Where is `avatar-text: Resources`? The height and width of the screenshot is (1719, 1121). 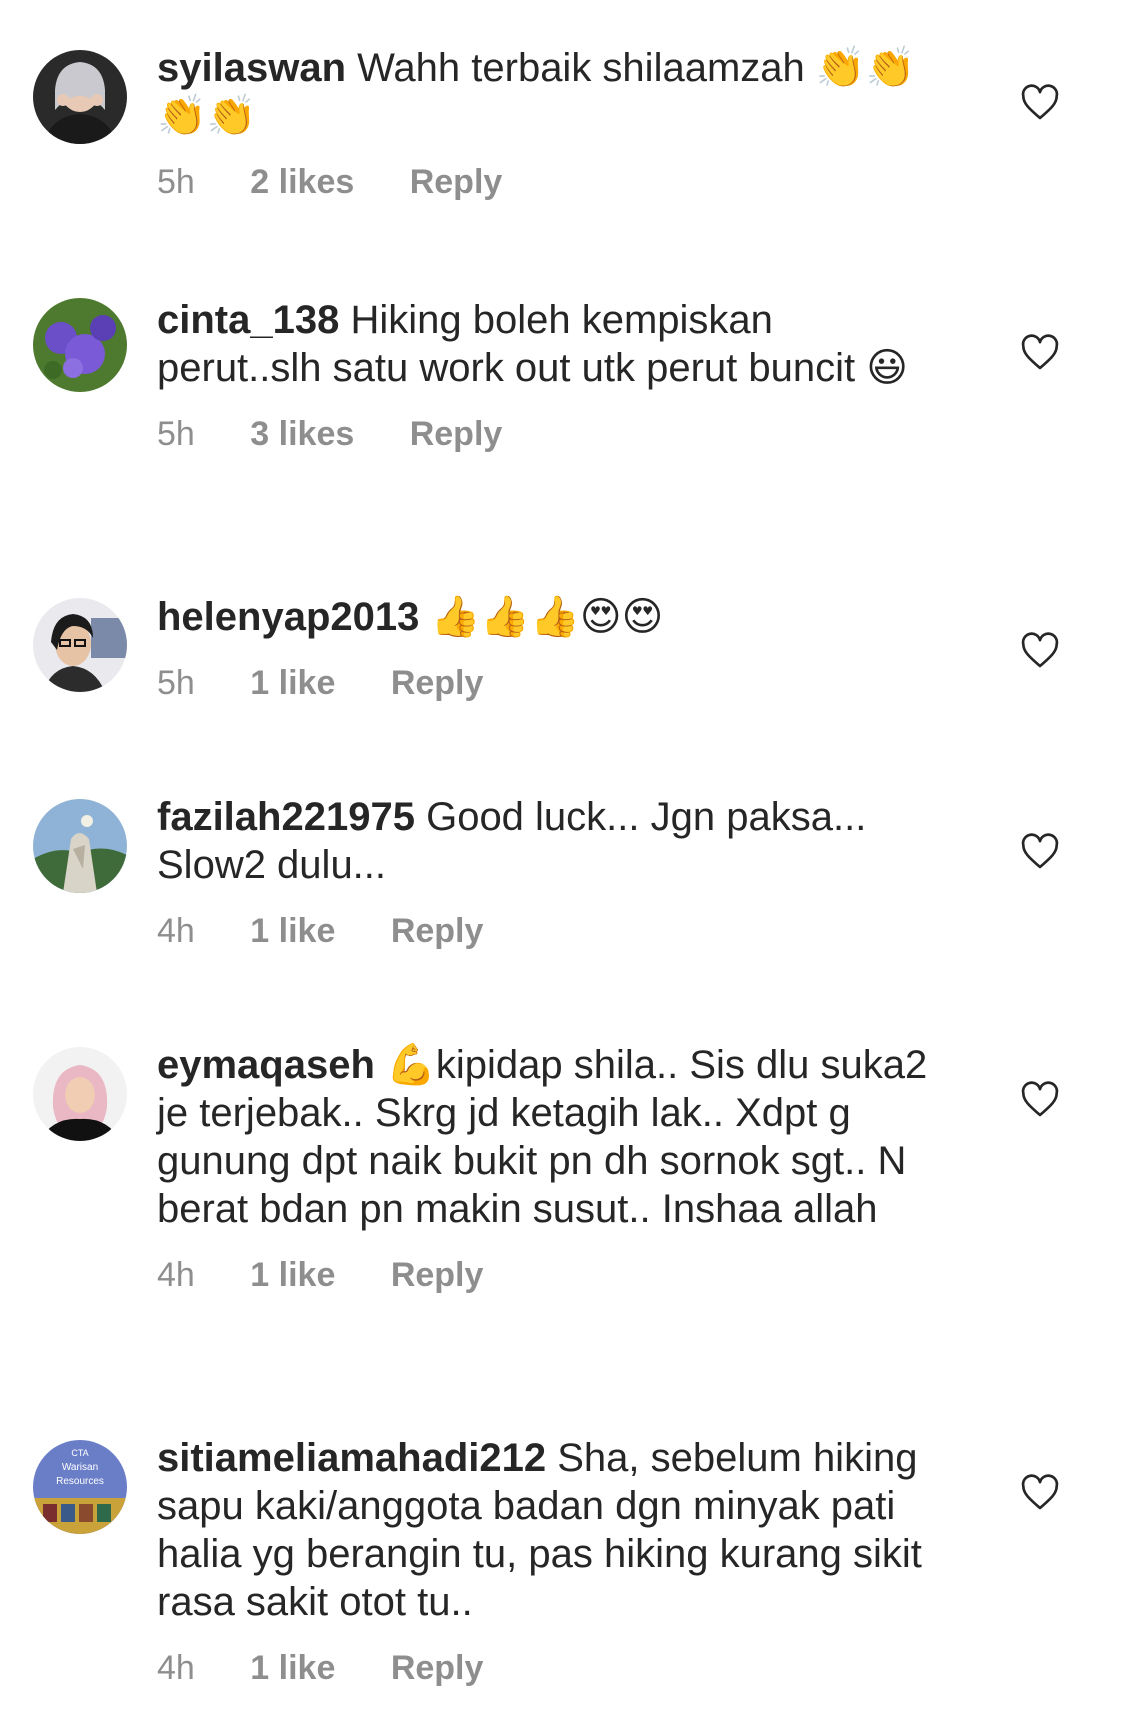 avatar-text: Resources is located at coordinates (80, 1481).